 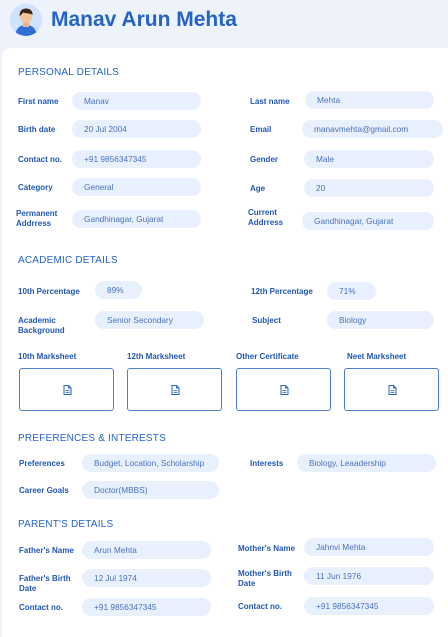 What do you see at coordinates (266, 222) in the screenshot?
I see `current-address-label-line2: Addrress` at bounding box center [266, 222].